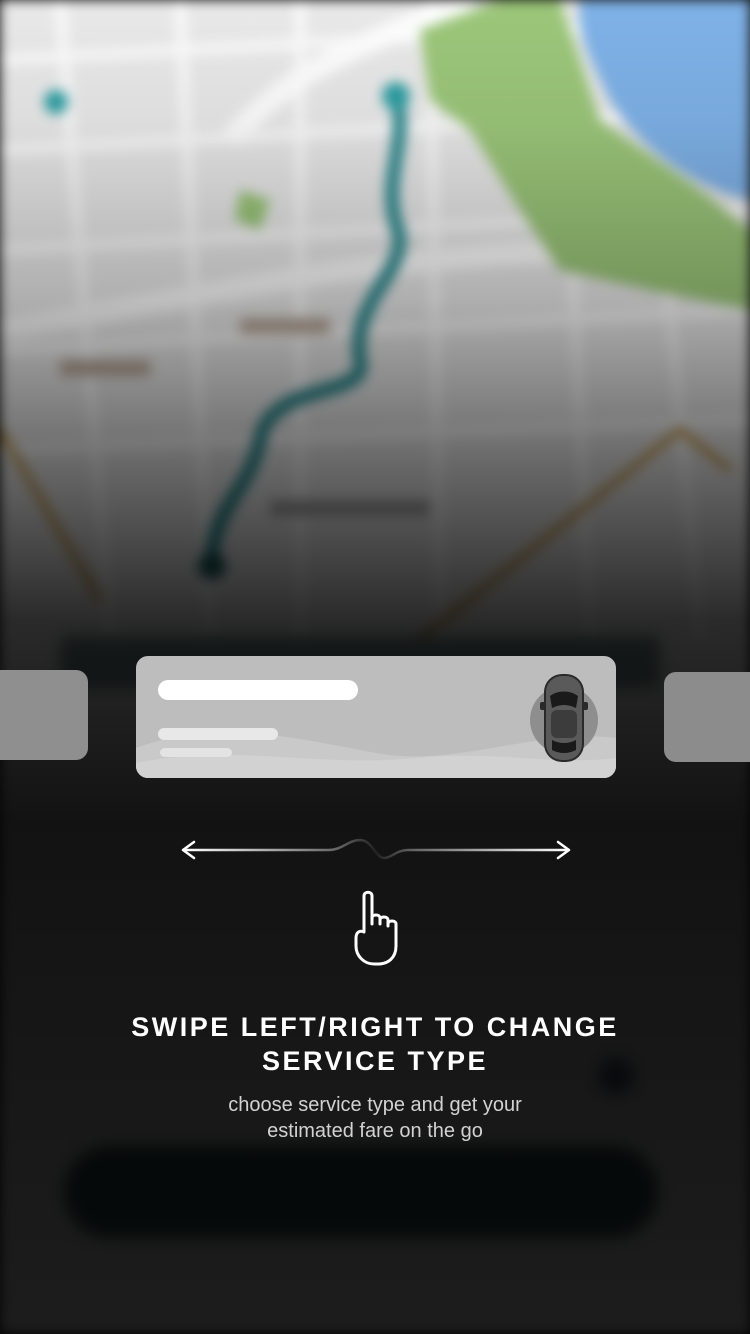  What do you see at coordinates (376, 853) in the screenshot?
I see `left-right-arrow-icon` at bounding box center [376, 853].